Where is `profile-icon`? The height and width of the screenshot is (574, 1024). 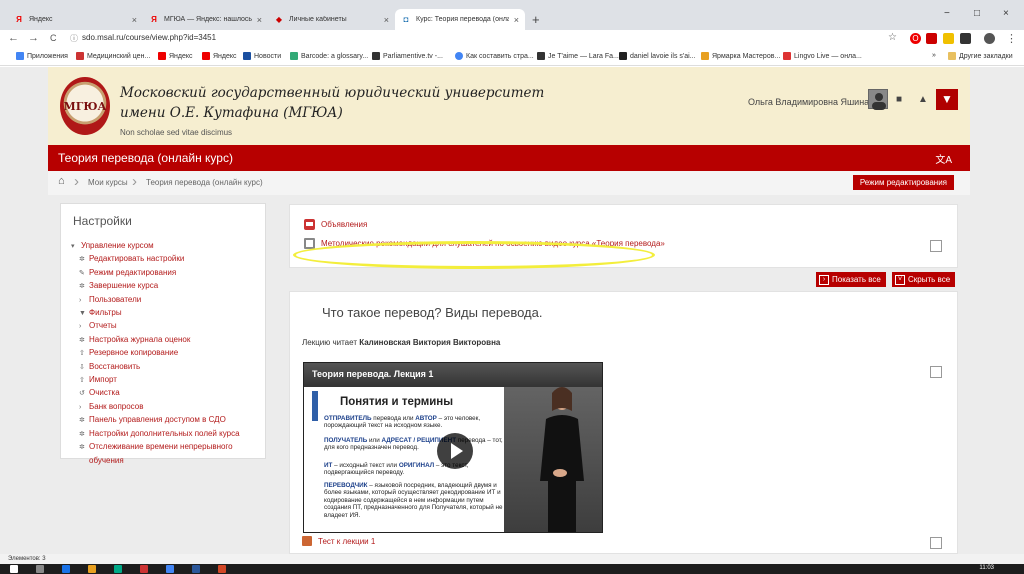 profile-icon is located at coordinates (989, 38).